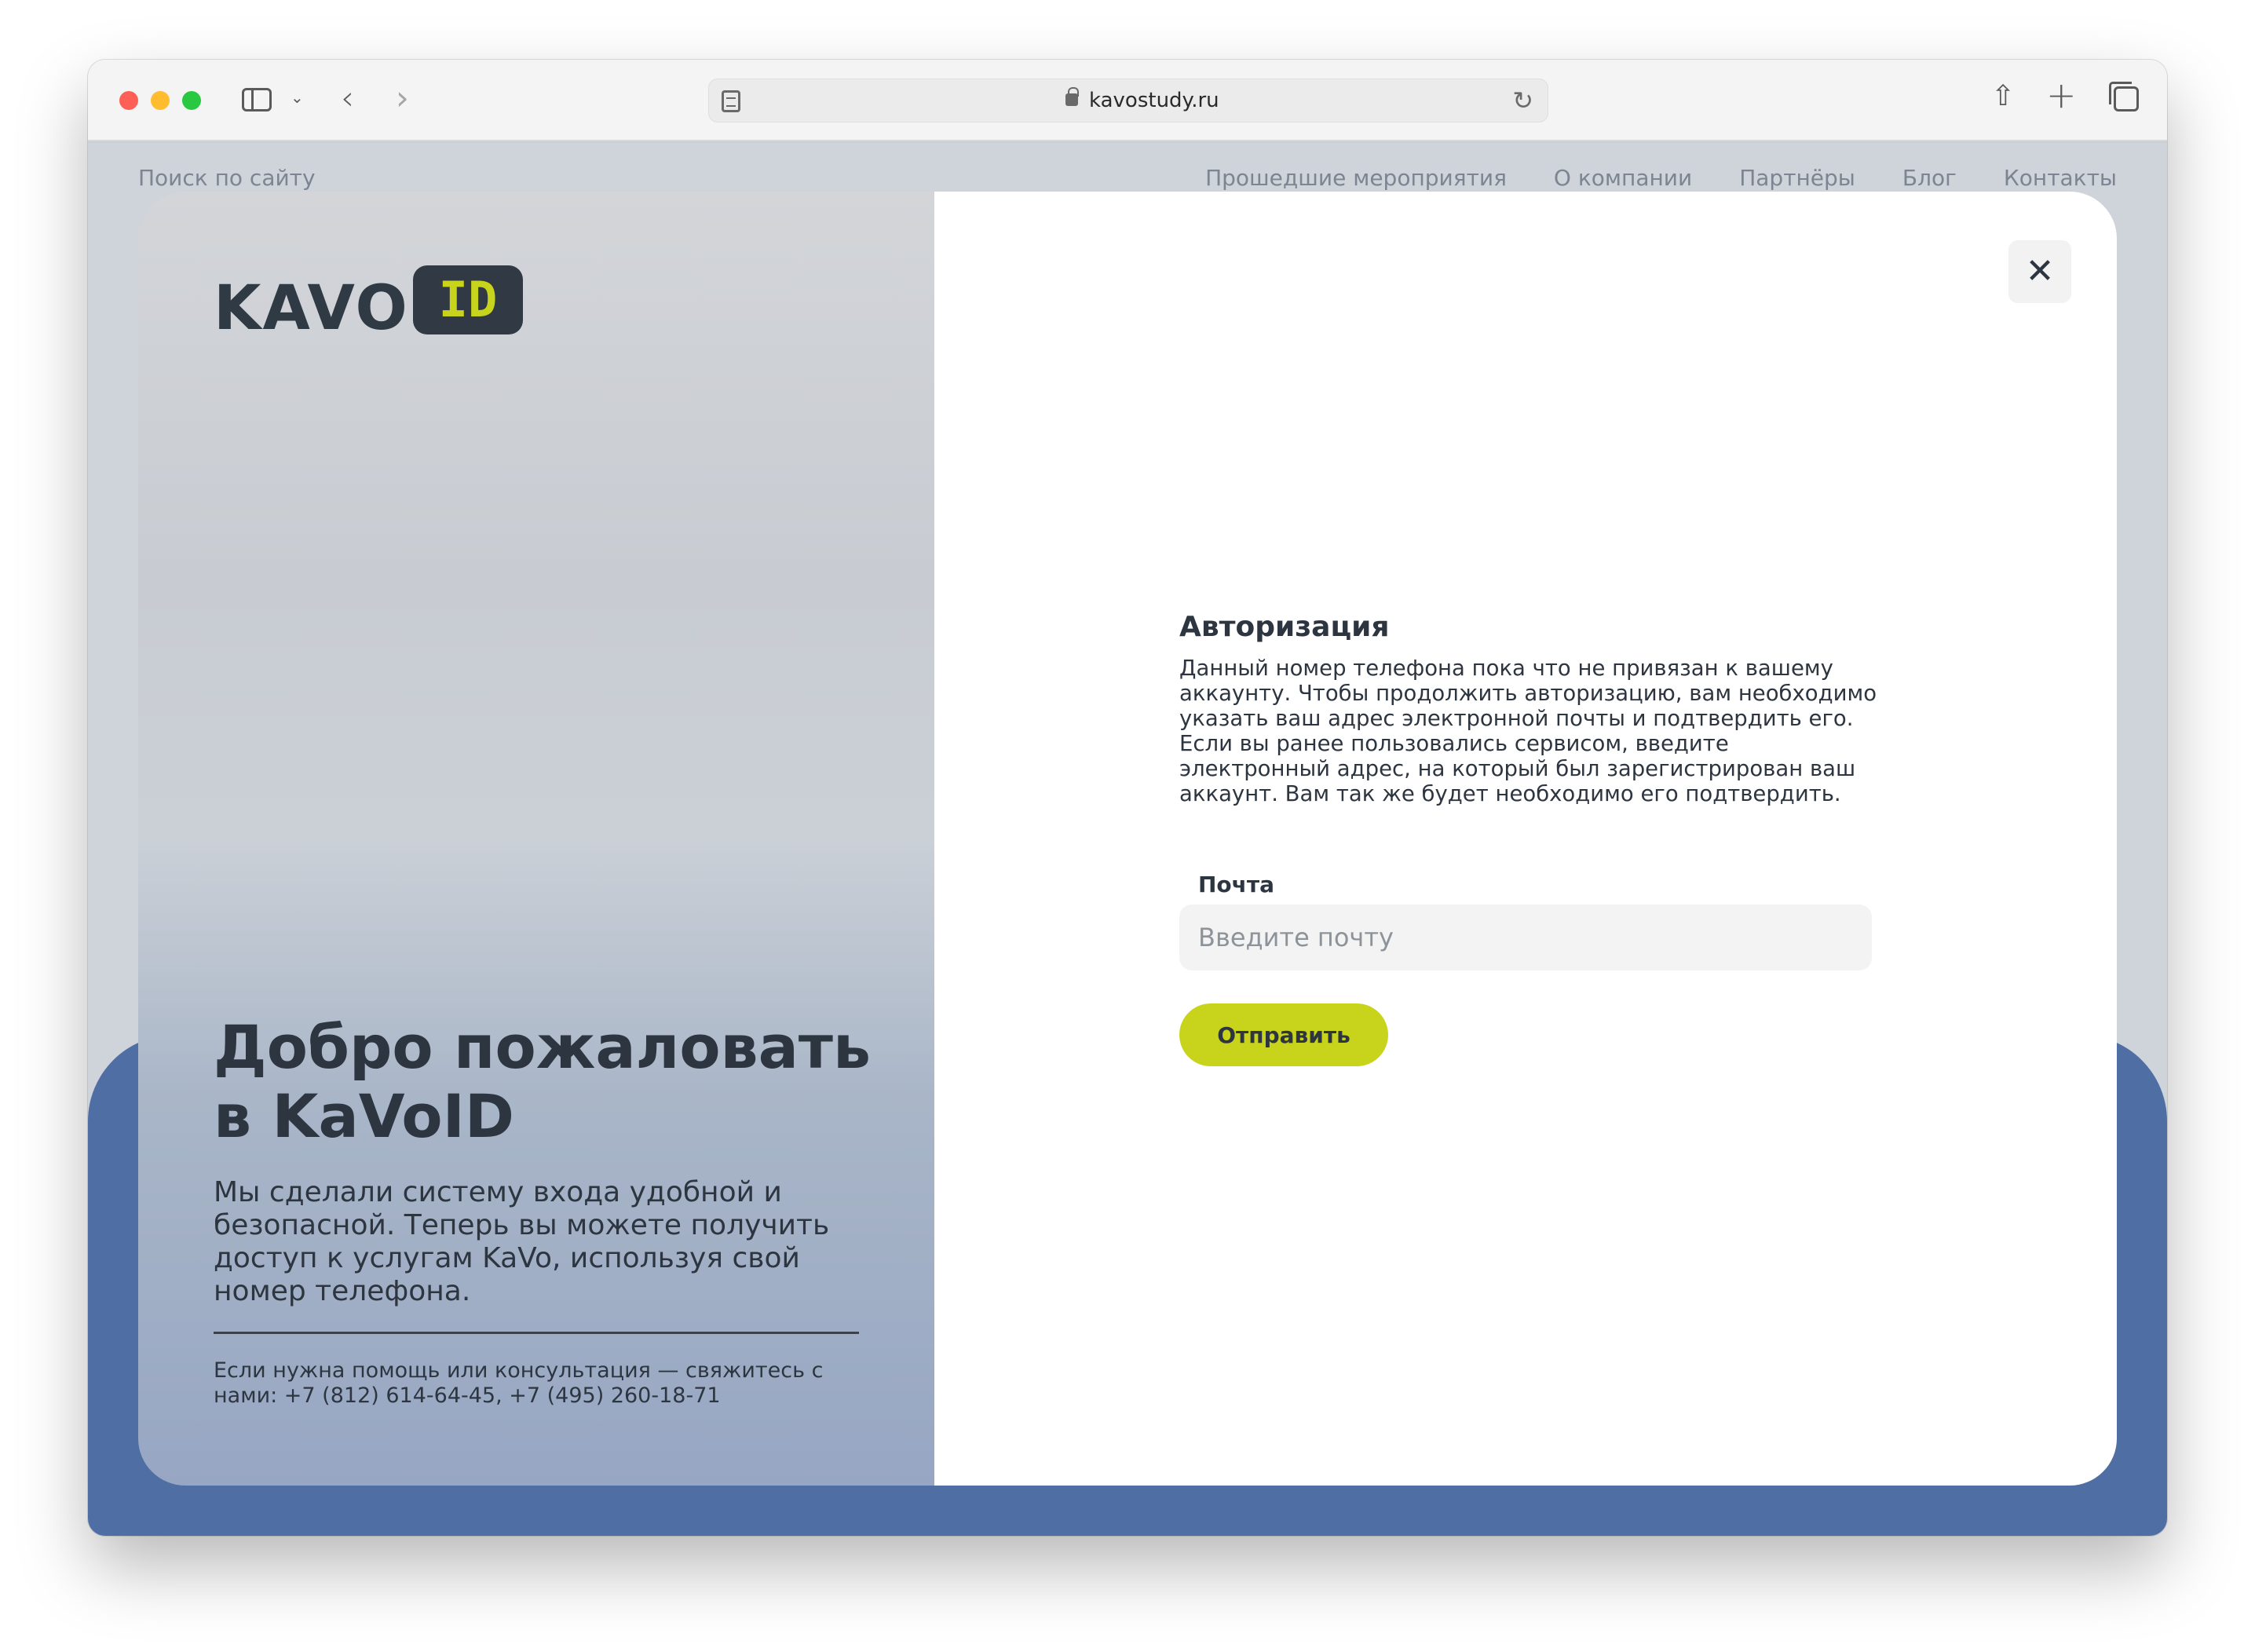  I want to click on site-search-link: Поиск по сайту, so click(227, 178).